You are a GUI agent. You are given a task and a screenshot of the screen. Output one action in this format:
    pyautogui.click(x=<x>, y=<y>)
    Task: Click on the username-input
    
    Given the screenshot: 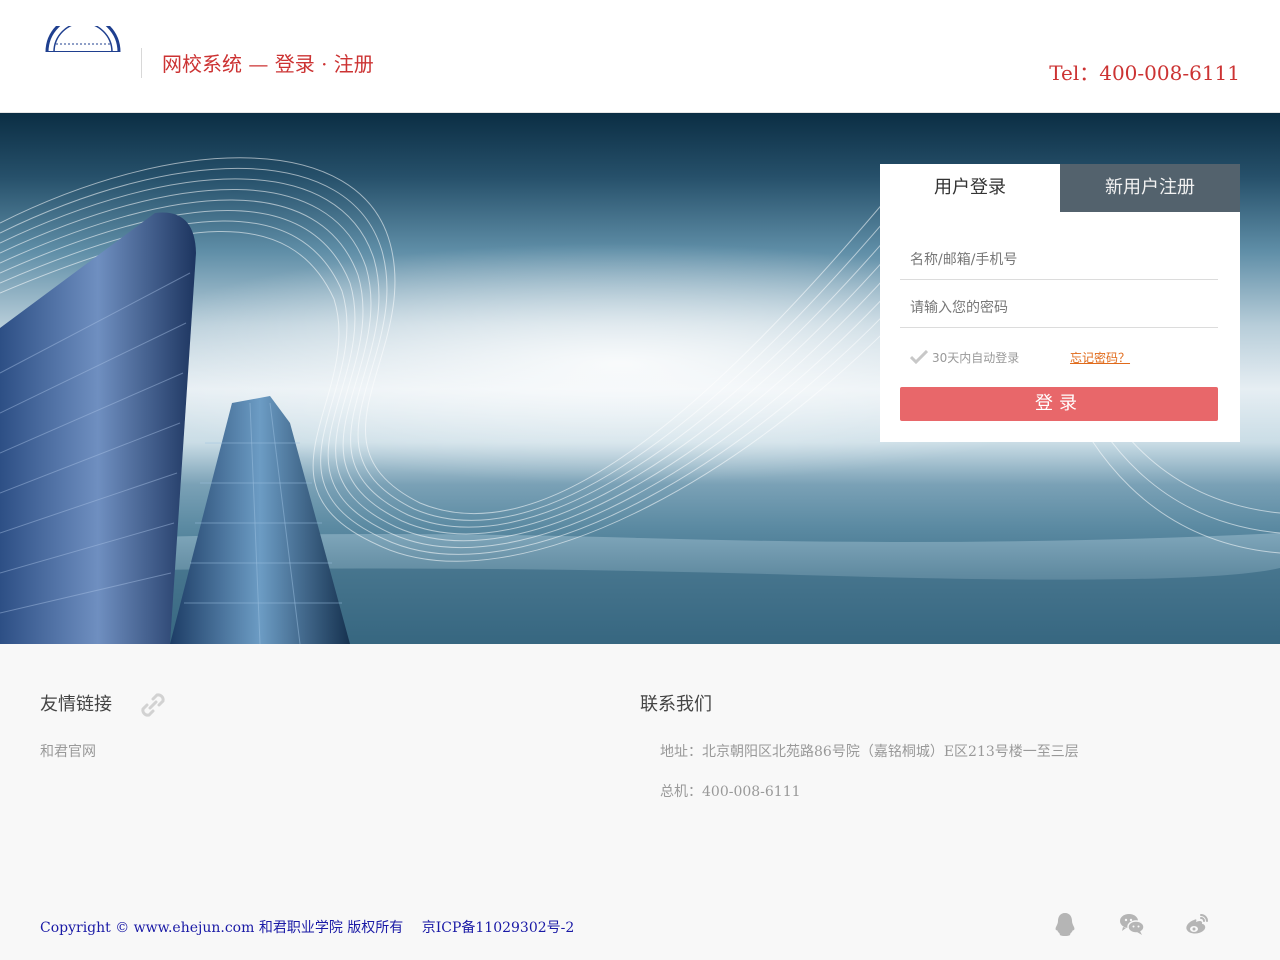 What is the action you would take?
    pyautogui.click(x=1059, y=260)
    